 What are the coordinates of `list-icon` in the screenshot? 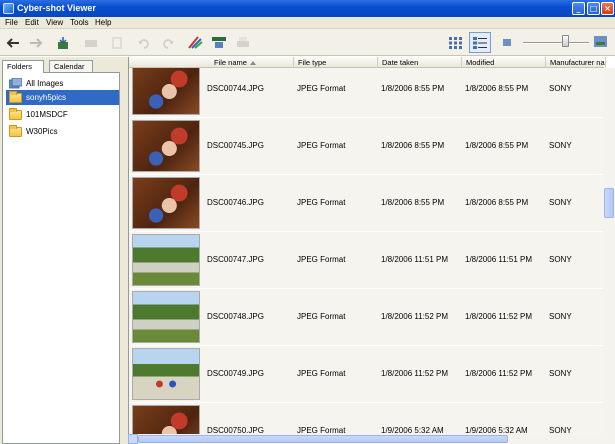 It's located at (480, 42).